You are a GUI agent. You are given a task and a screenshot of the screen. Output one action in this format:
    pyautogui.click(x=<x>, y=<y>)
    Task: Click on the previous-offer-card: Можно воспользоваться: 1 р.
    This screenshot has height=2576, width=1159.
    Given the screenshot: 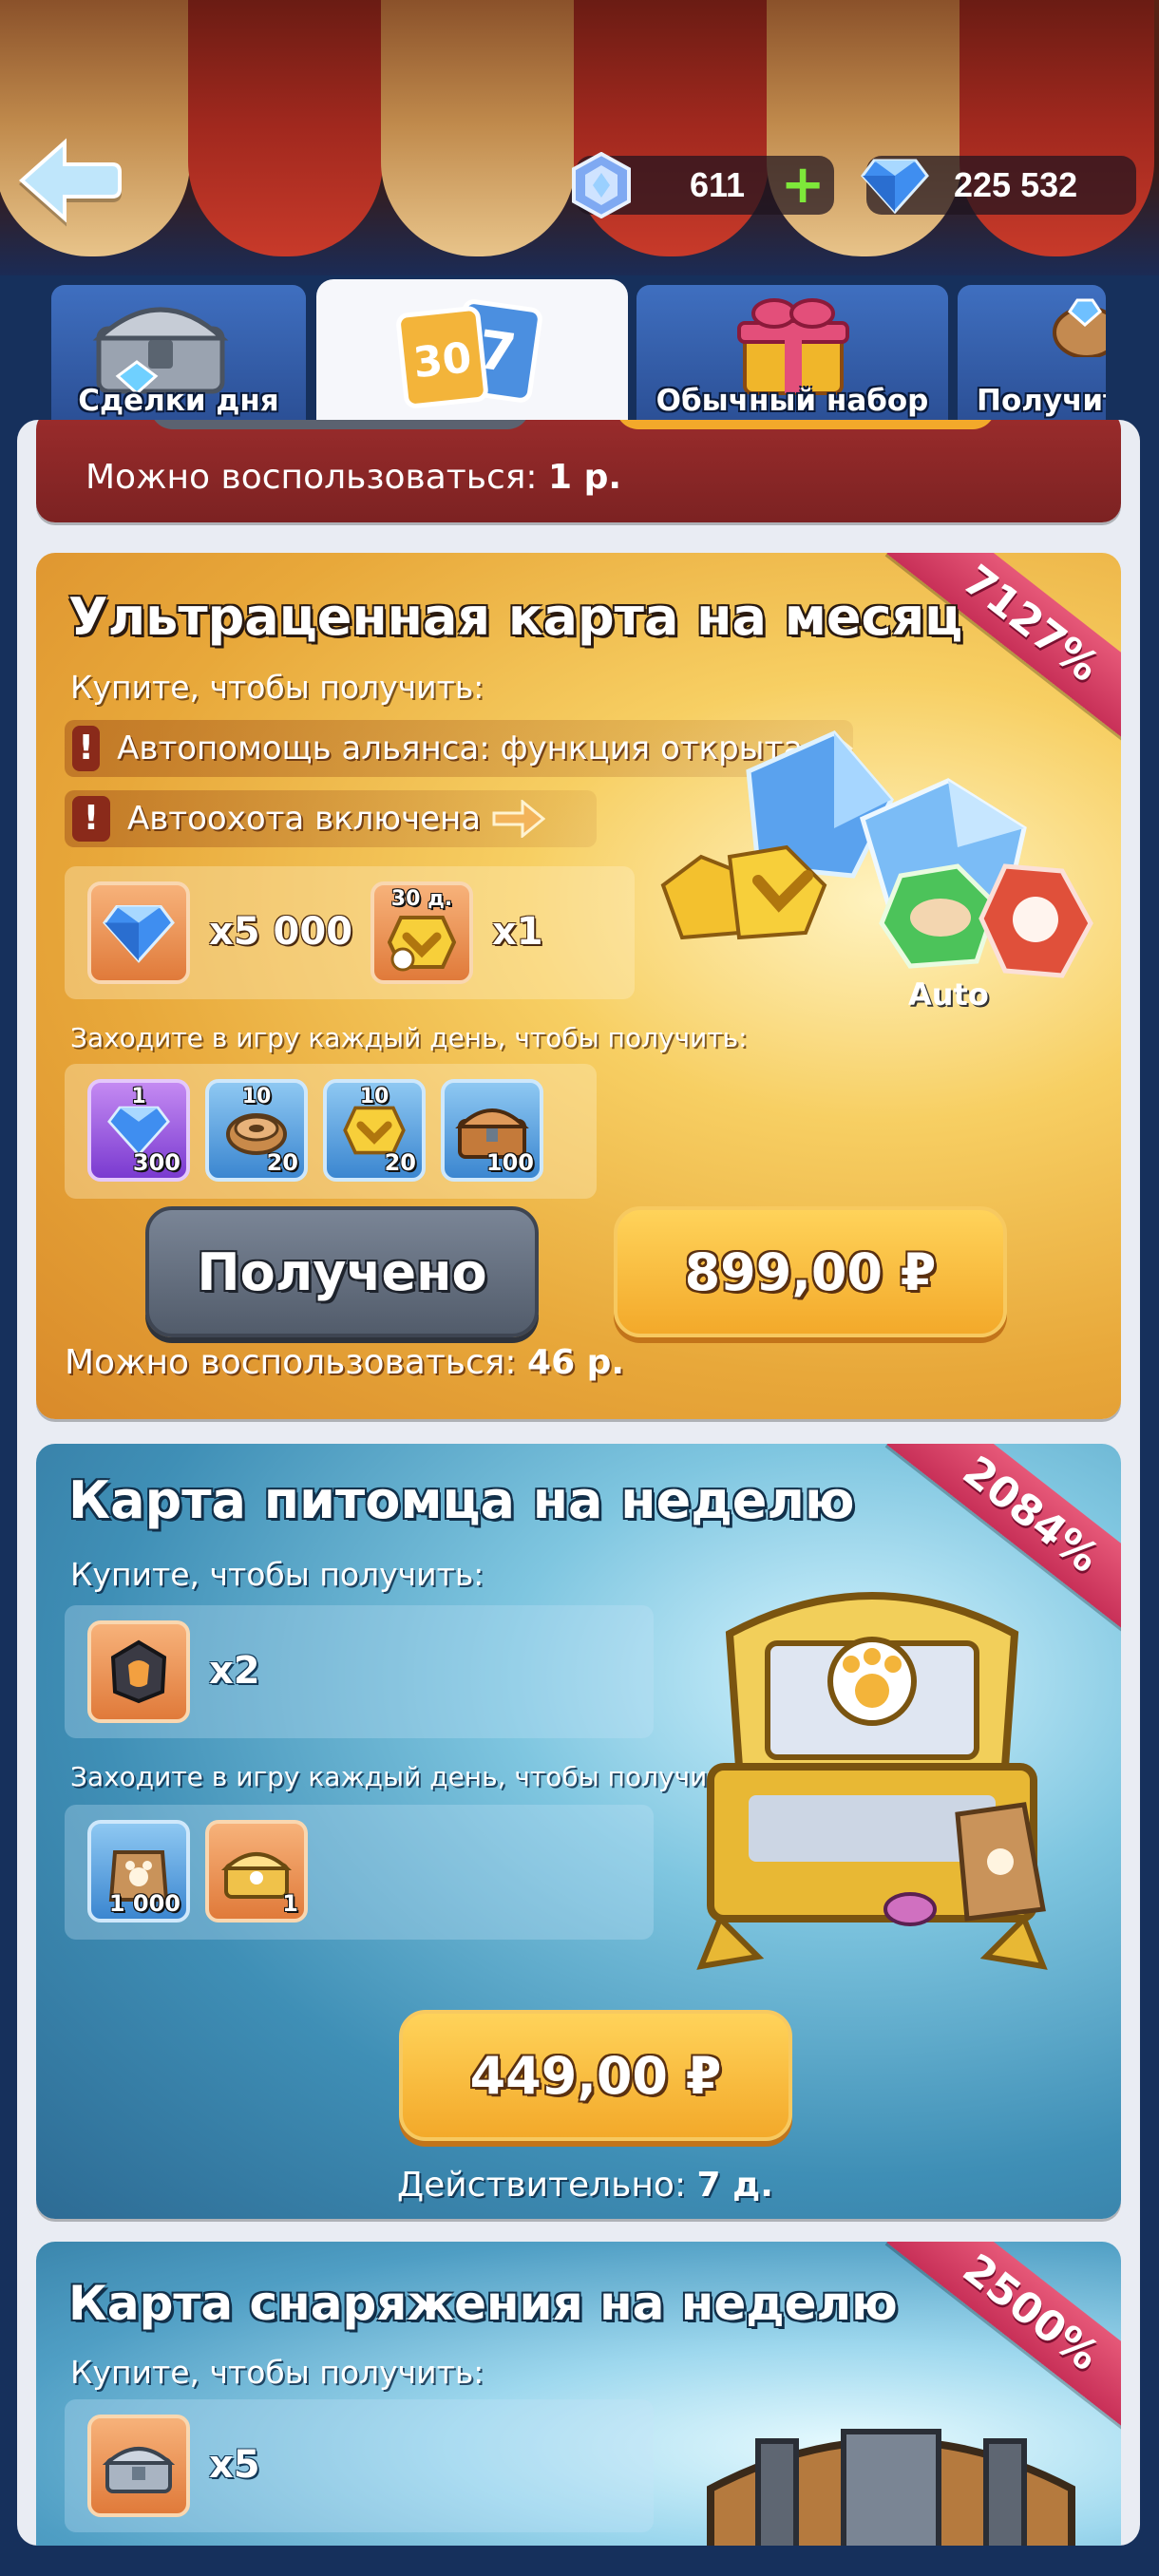 What is the action you would take?
    pyautogui.click(x=578, y=471)
    